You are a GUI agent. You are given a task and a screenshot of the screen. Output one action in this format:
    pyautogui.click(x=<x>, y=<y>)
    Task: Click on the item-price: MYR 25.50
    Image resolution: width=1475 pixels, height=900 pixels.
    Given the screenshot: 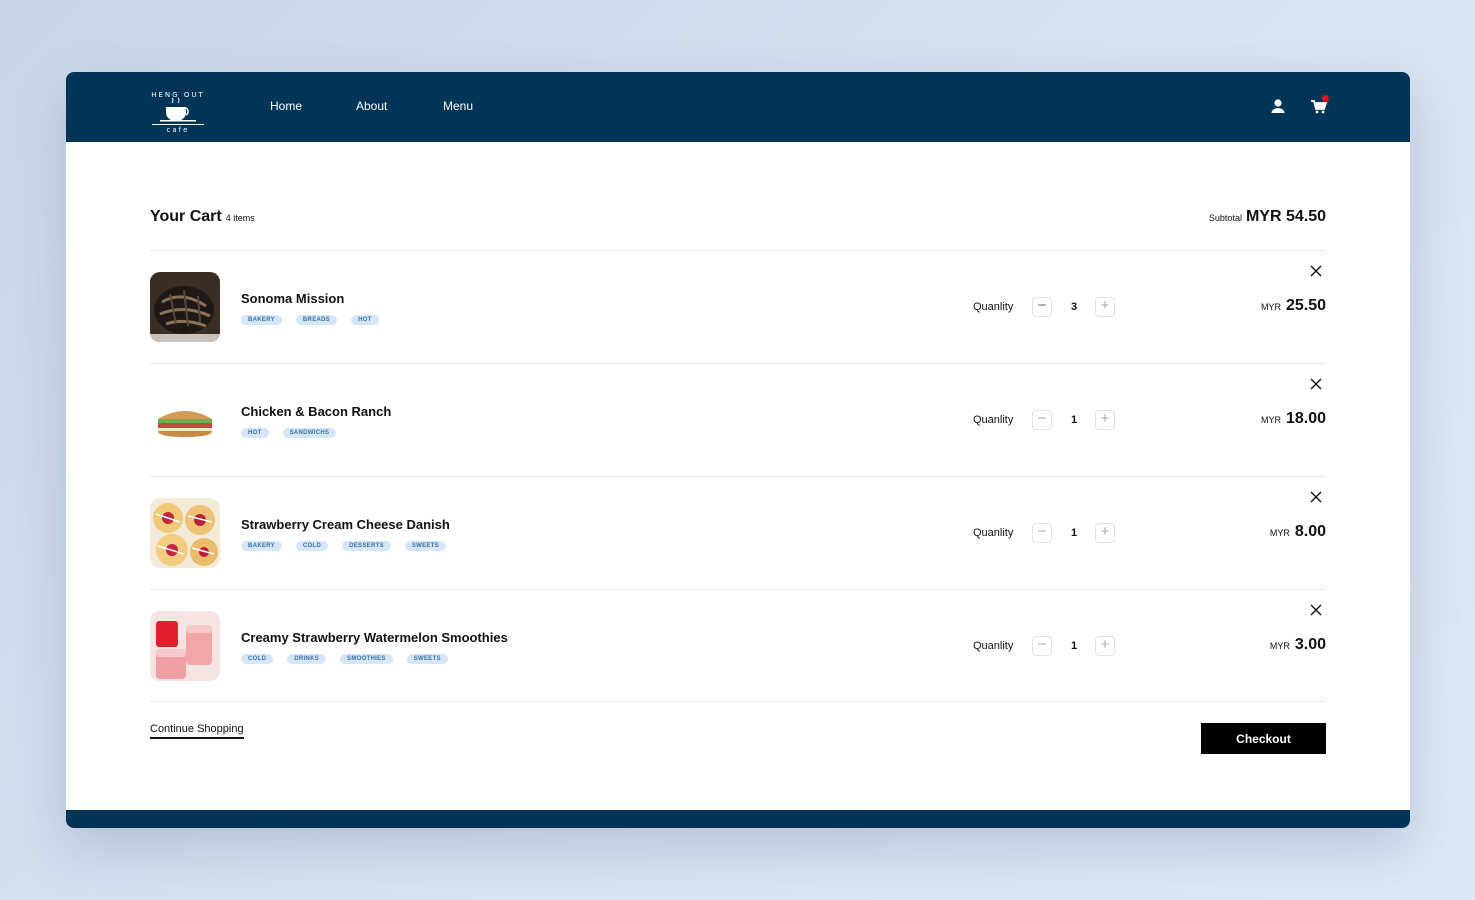 What is the action you would take?
    pyautogui.click(x=1293, y=306)
    